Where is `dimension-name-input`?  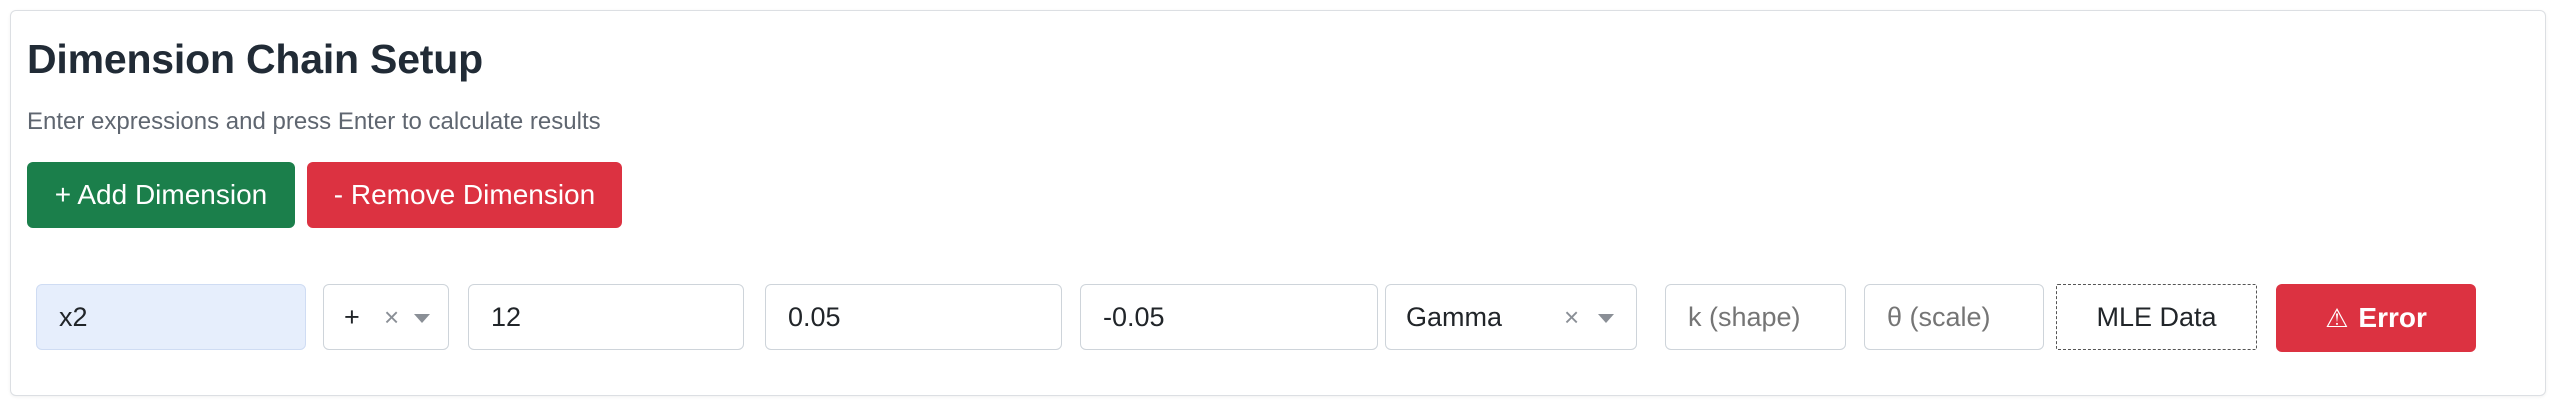 dimension-name-input is located at coordinates (171, 317).